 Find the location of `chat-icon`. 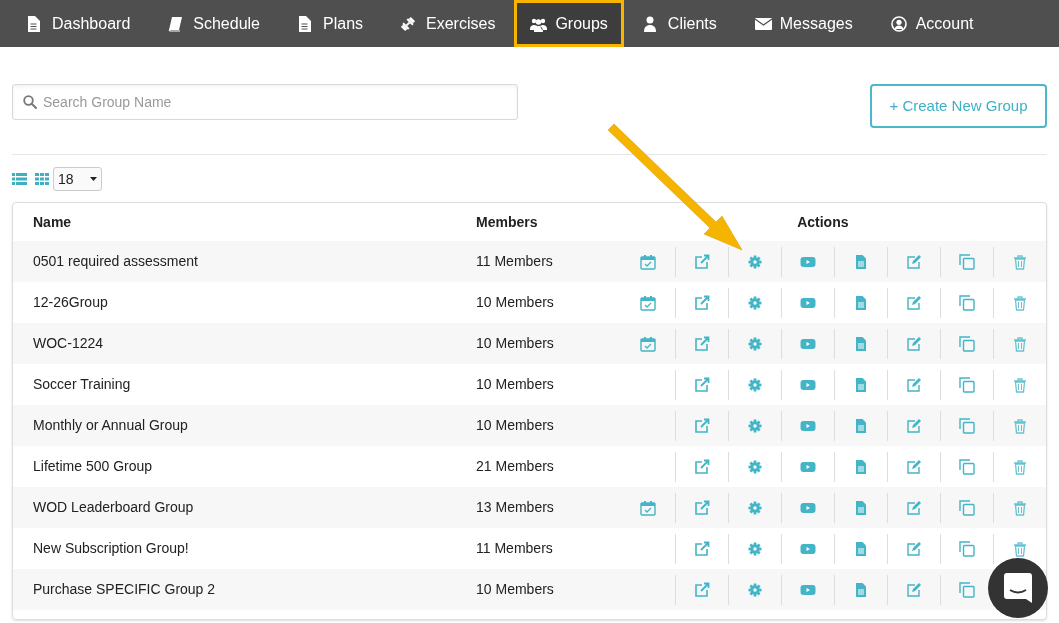

chat-icon is located at coordinates (1018, 588).